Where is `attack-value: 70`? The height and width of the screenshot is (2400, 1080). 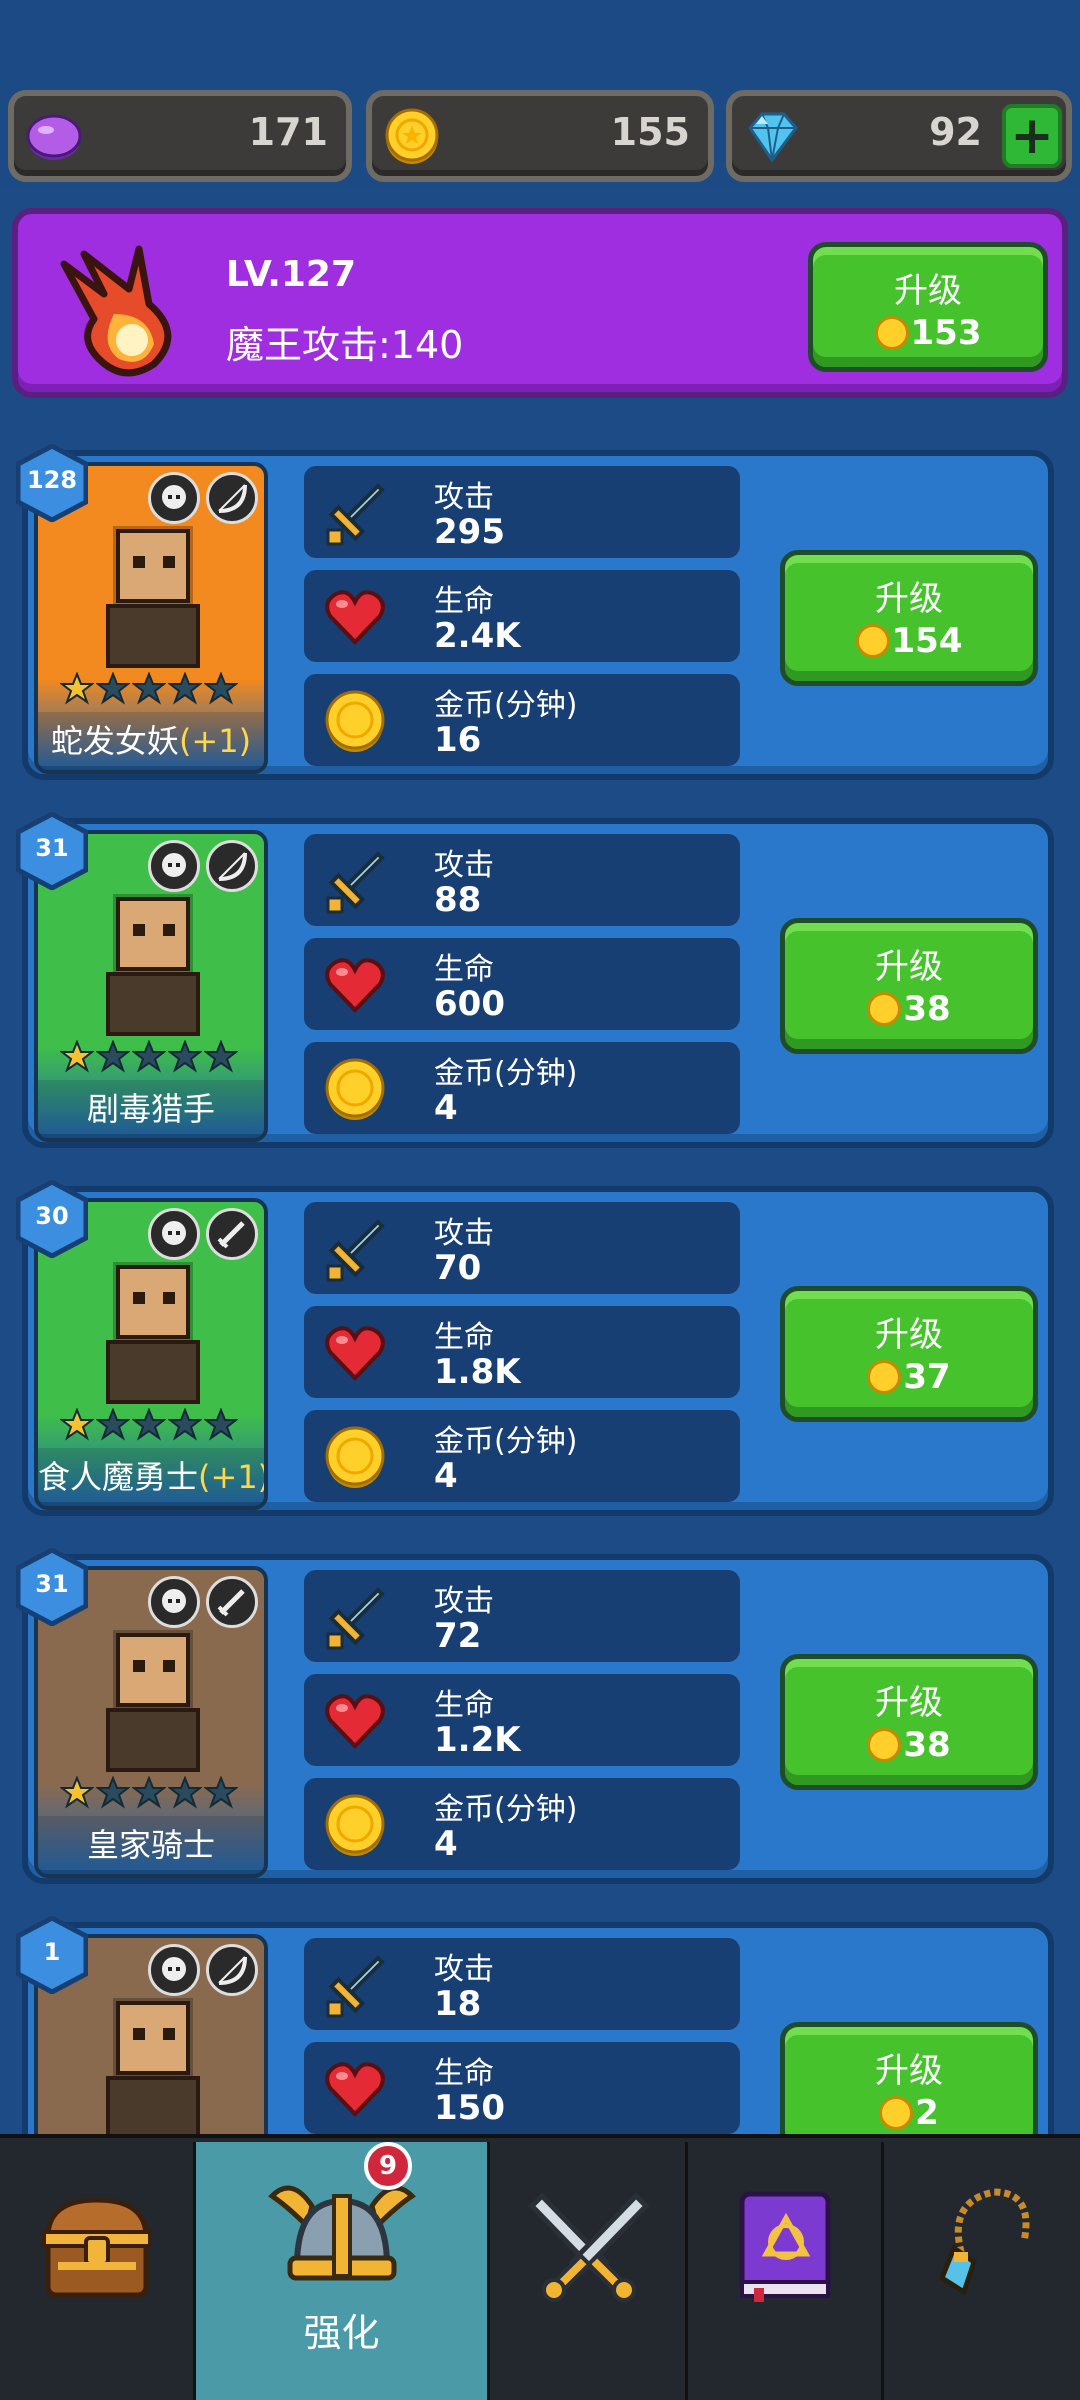 attack-value: 70 is located at coordinates (458, 1268).